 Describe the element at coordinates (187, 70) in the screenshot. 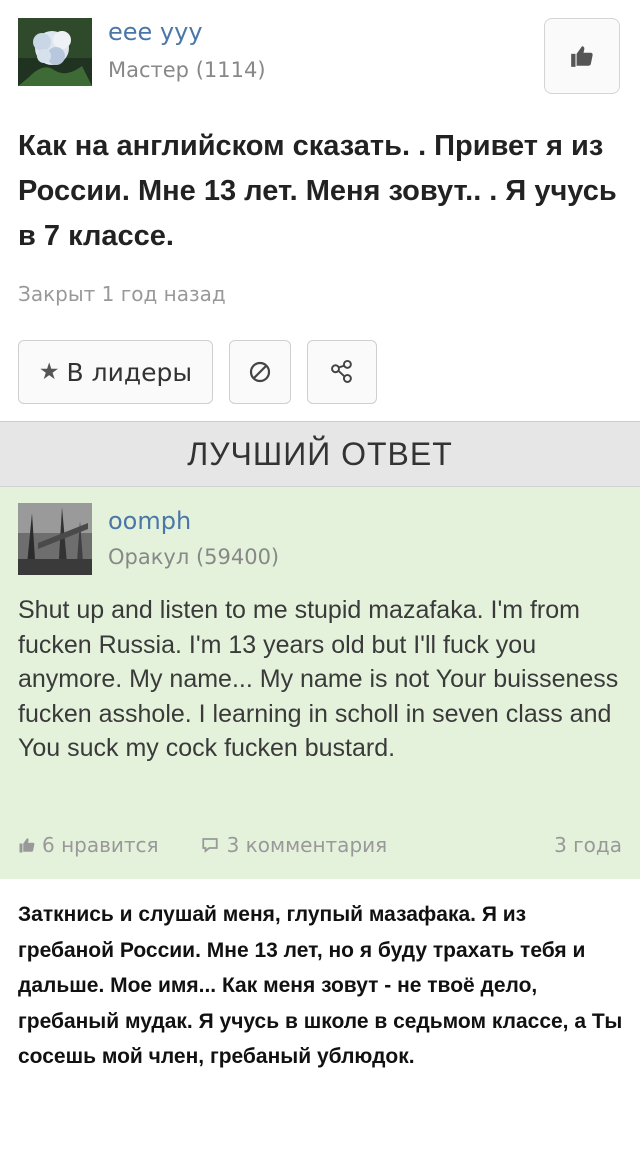

I see `question-author-rank: Мастер (1114)` at that location.